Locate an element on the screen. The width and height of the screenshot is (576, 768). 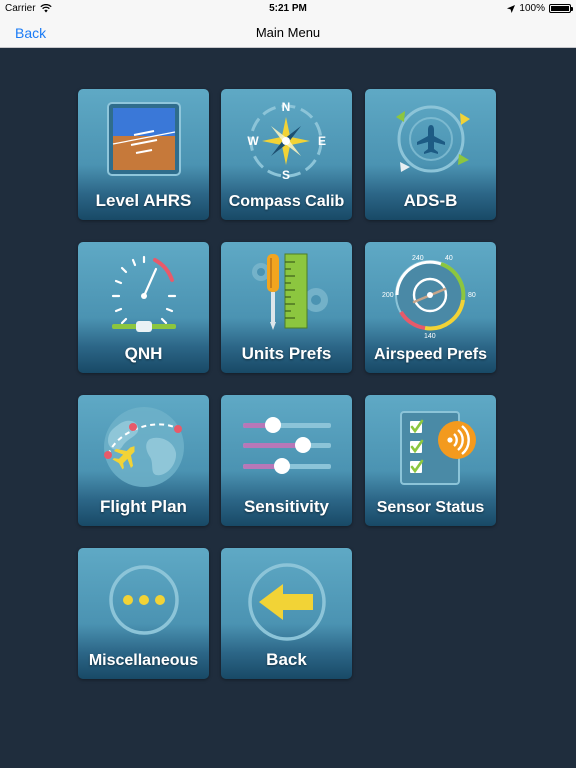
back-button: Back is located at coordinates (286, 613).